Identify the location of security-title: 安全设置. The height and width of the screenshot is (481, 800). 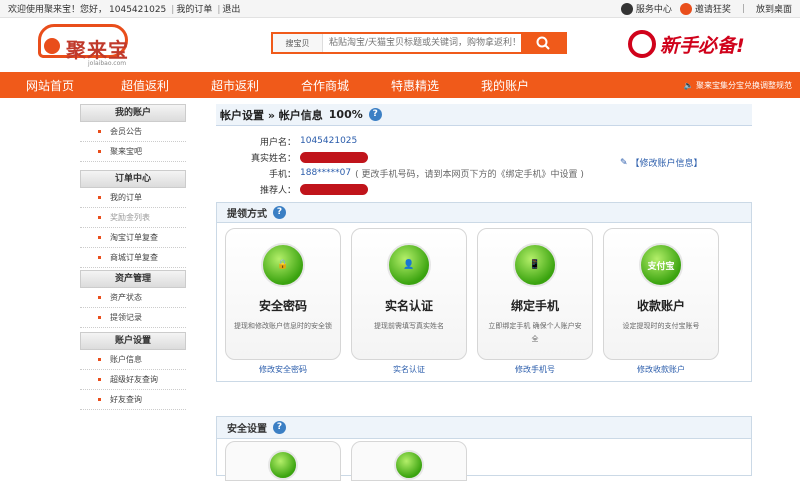
(247, 429).